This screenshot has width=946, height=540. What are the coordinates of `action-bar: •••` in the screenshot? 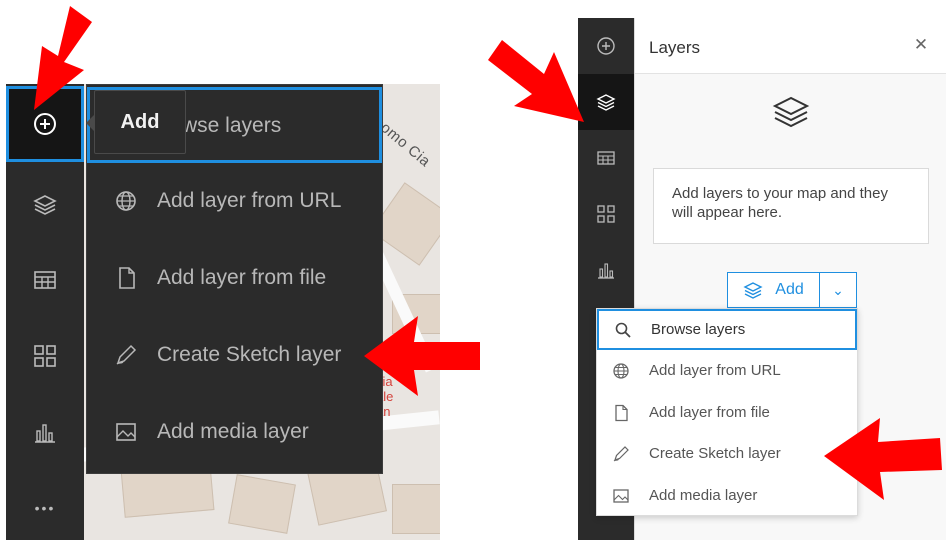 It's located at (45, 312).